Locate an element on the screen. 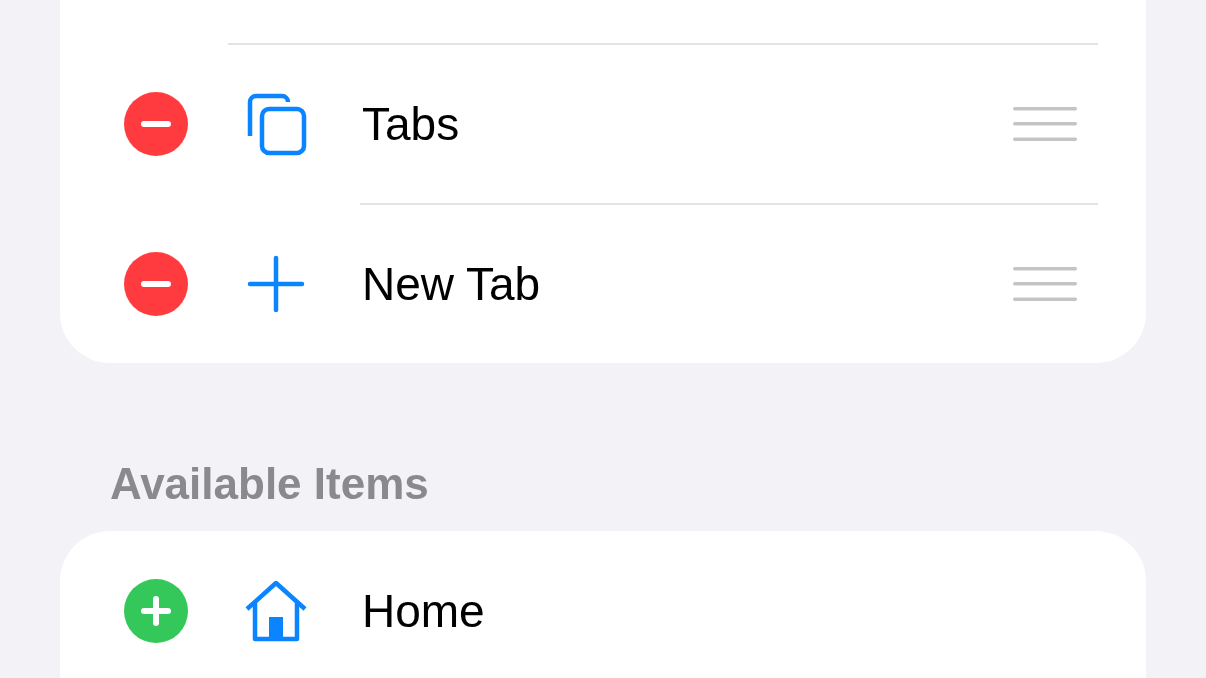  section-header: Available Items is located at coordinates (269, 484).